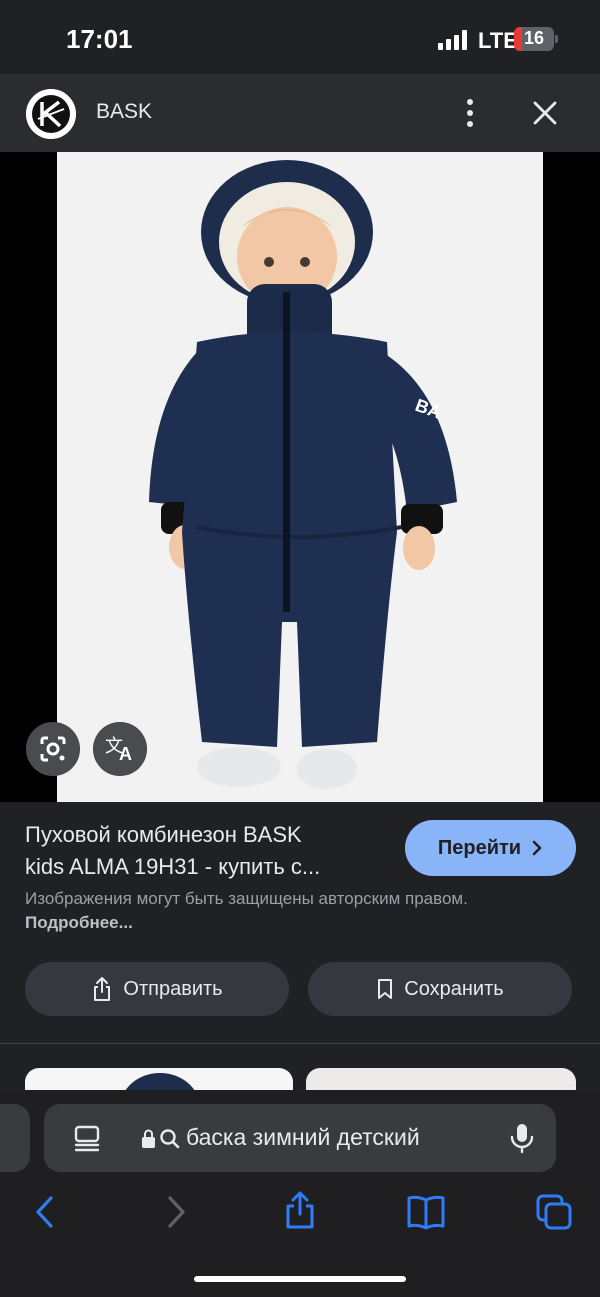 This screenshot has width=600, height=1297. What do you see at coordinates (300, 113) in the screenshot?
I see `result-header: BASK` at bounding box center [300, 113].